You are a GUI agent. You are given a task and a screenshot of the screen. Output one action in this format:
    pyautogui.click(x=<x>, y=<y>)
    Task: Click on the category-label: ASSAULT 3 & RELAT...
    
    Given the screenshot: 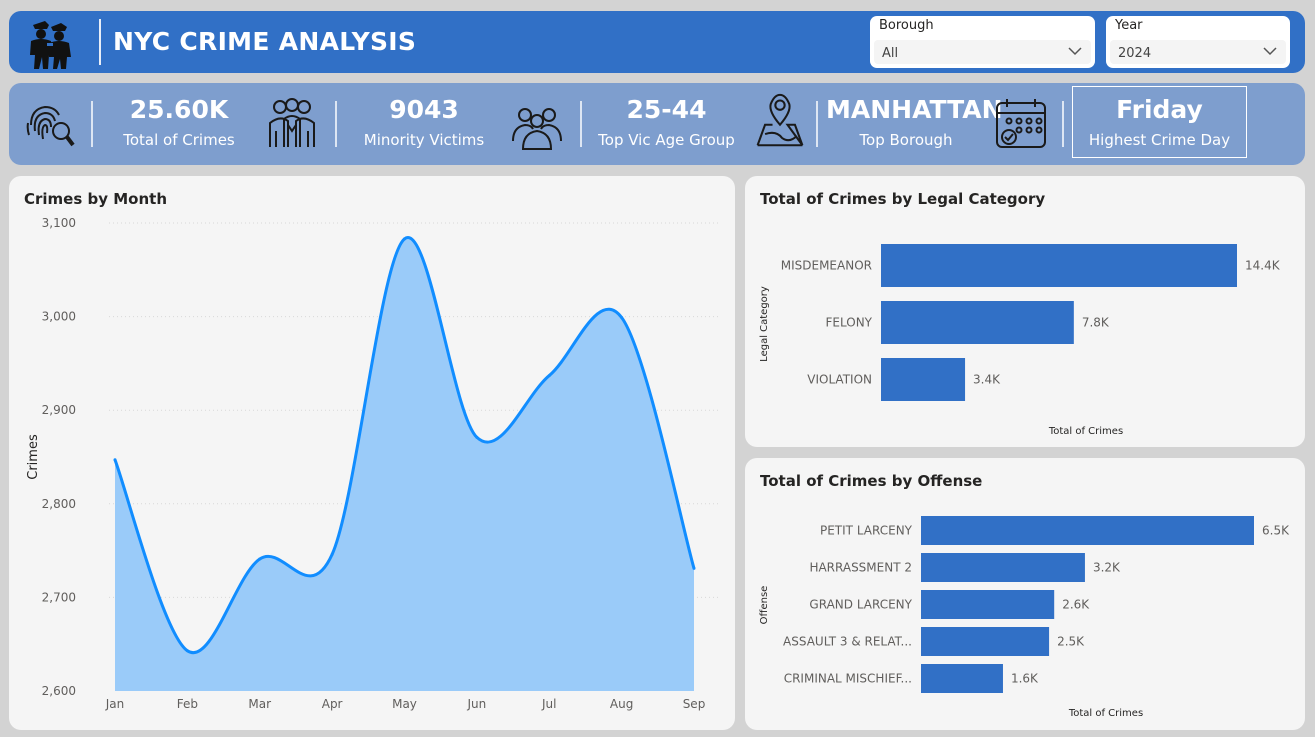 What is the action you would take?
    pyautogui.click(x=847, y=642)
    